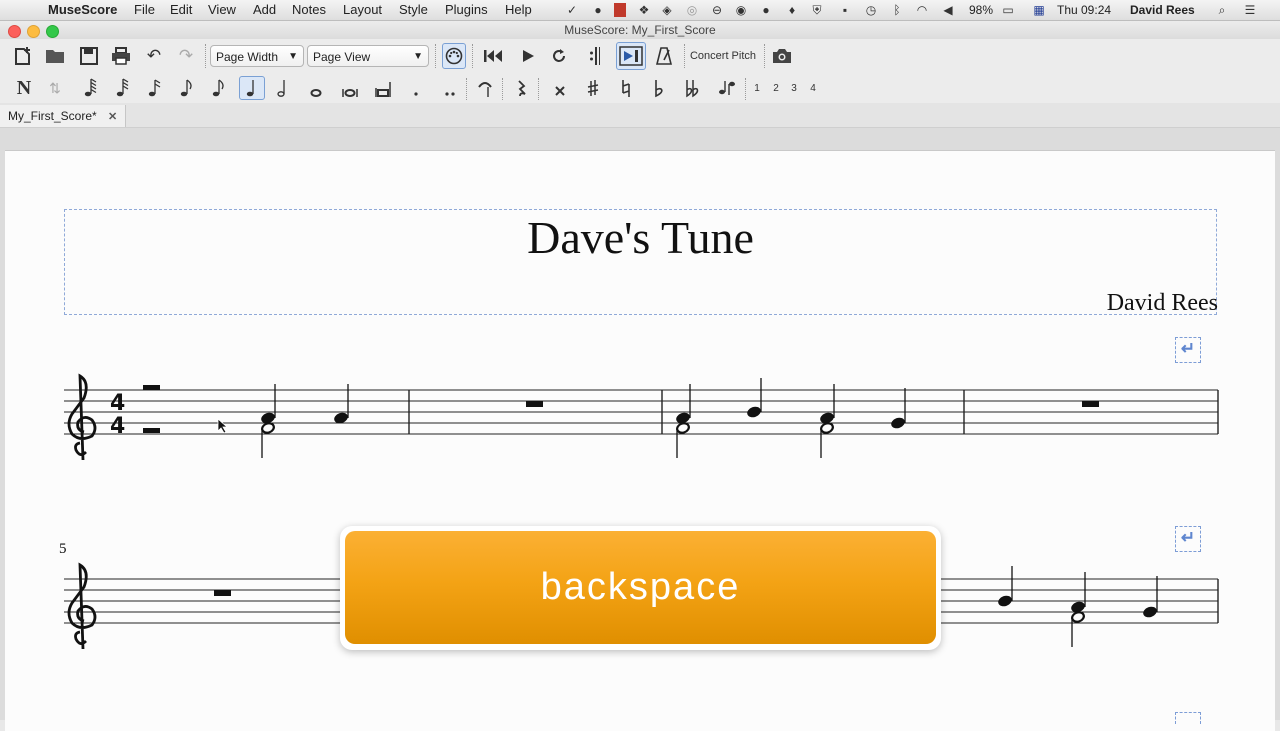 The image size is (1280, 731). Describe the element at coordinates (121, 56) in the screenshot. I see `print-icon` at that location.